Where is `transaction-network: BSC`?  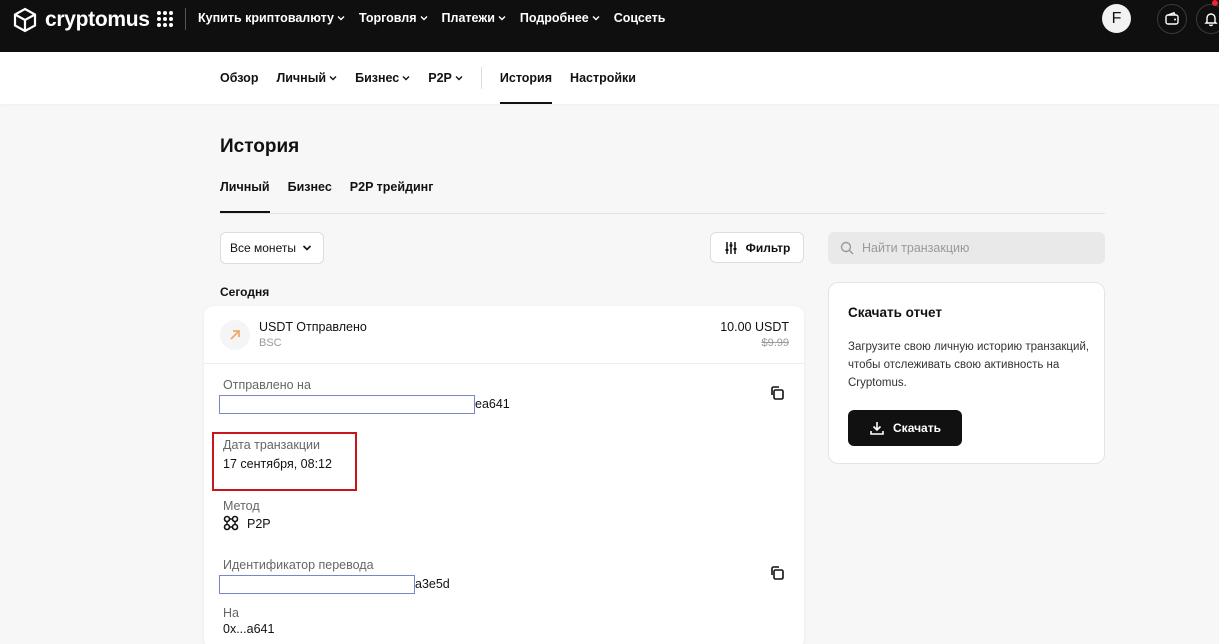
transaction-network: BSC is located at coordinates (270, 343).